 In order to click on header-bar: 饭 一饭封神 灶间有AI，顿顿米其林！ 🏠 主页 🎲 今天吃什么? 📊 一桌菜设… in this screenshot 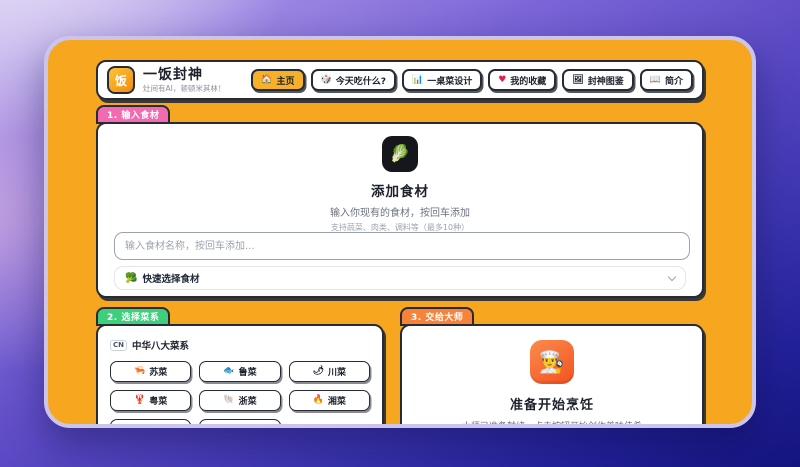, I will do `click(400, 80)`.